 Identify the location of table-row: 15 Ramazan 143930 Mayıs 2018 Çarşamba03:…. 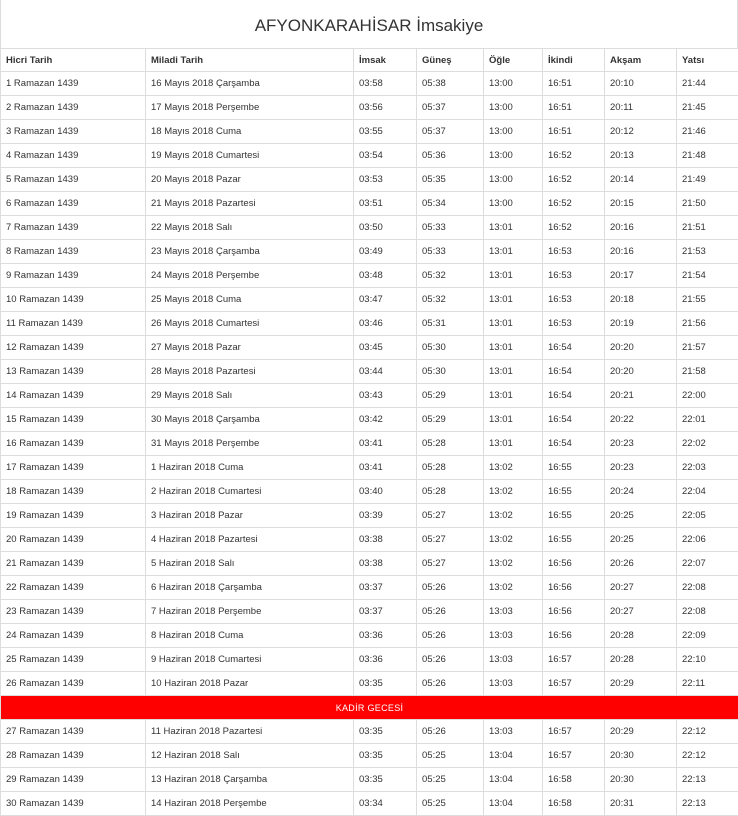
(369, 420).